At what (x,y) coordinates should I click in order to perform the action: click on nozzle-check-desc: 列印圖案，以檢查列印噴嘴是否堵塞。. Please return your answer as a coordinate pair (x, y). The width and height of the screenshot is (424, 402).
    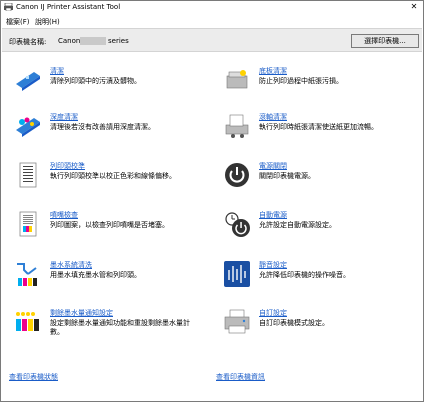
    Looking at the image, I should click on (109, 225).